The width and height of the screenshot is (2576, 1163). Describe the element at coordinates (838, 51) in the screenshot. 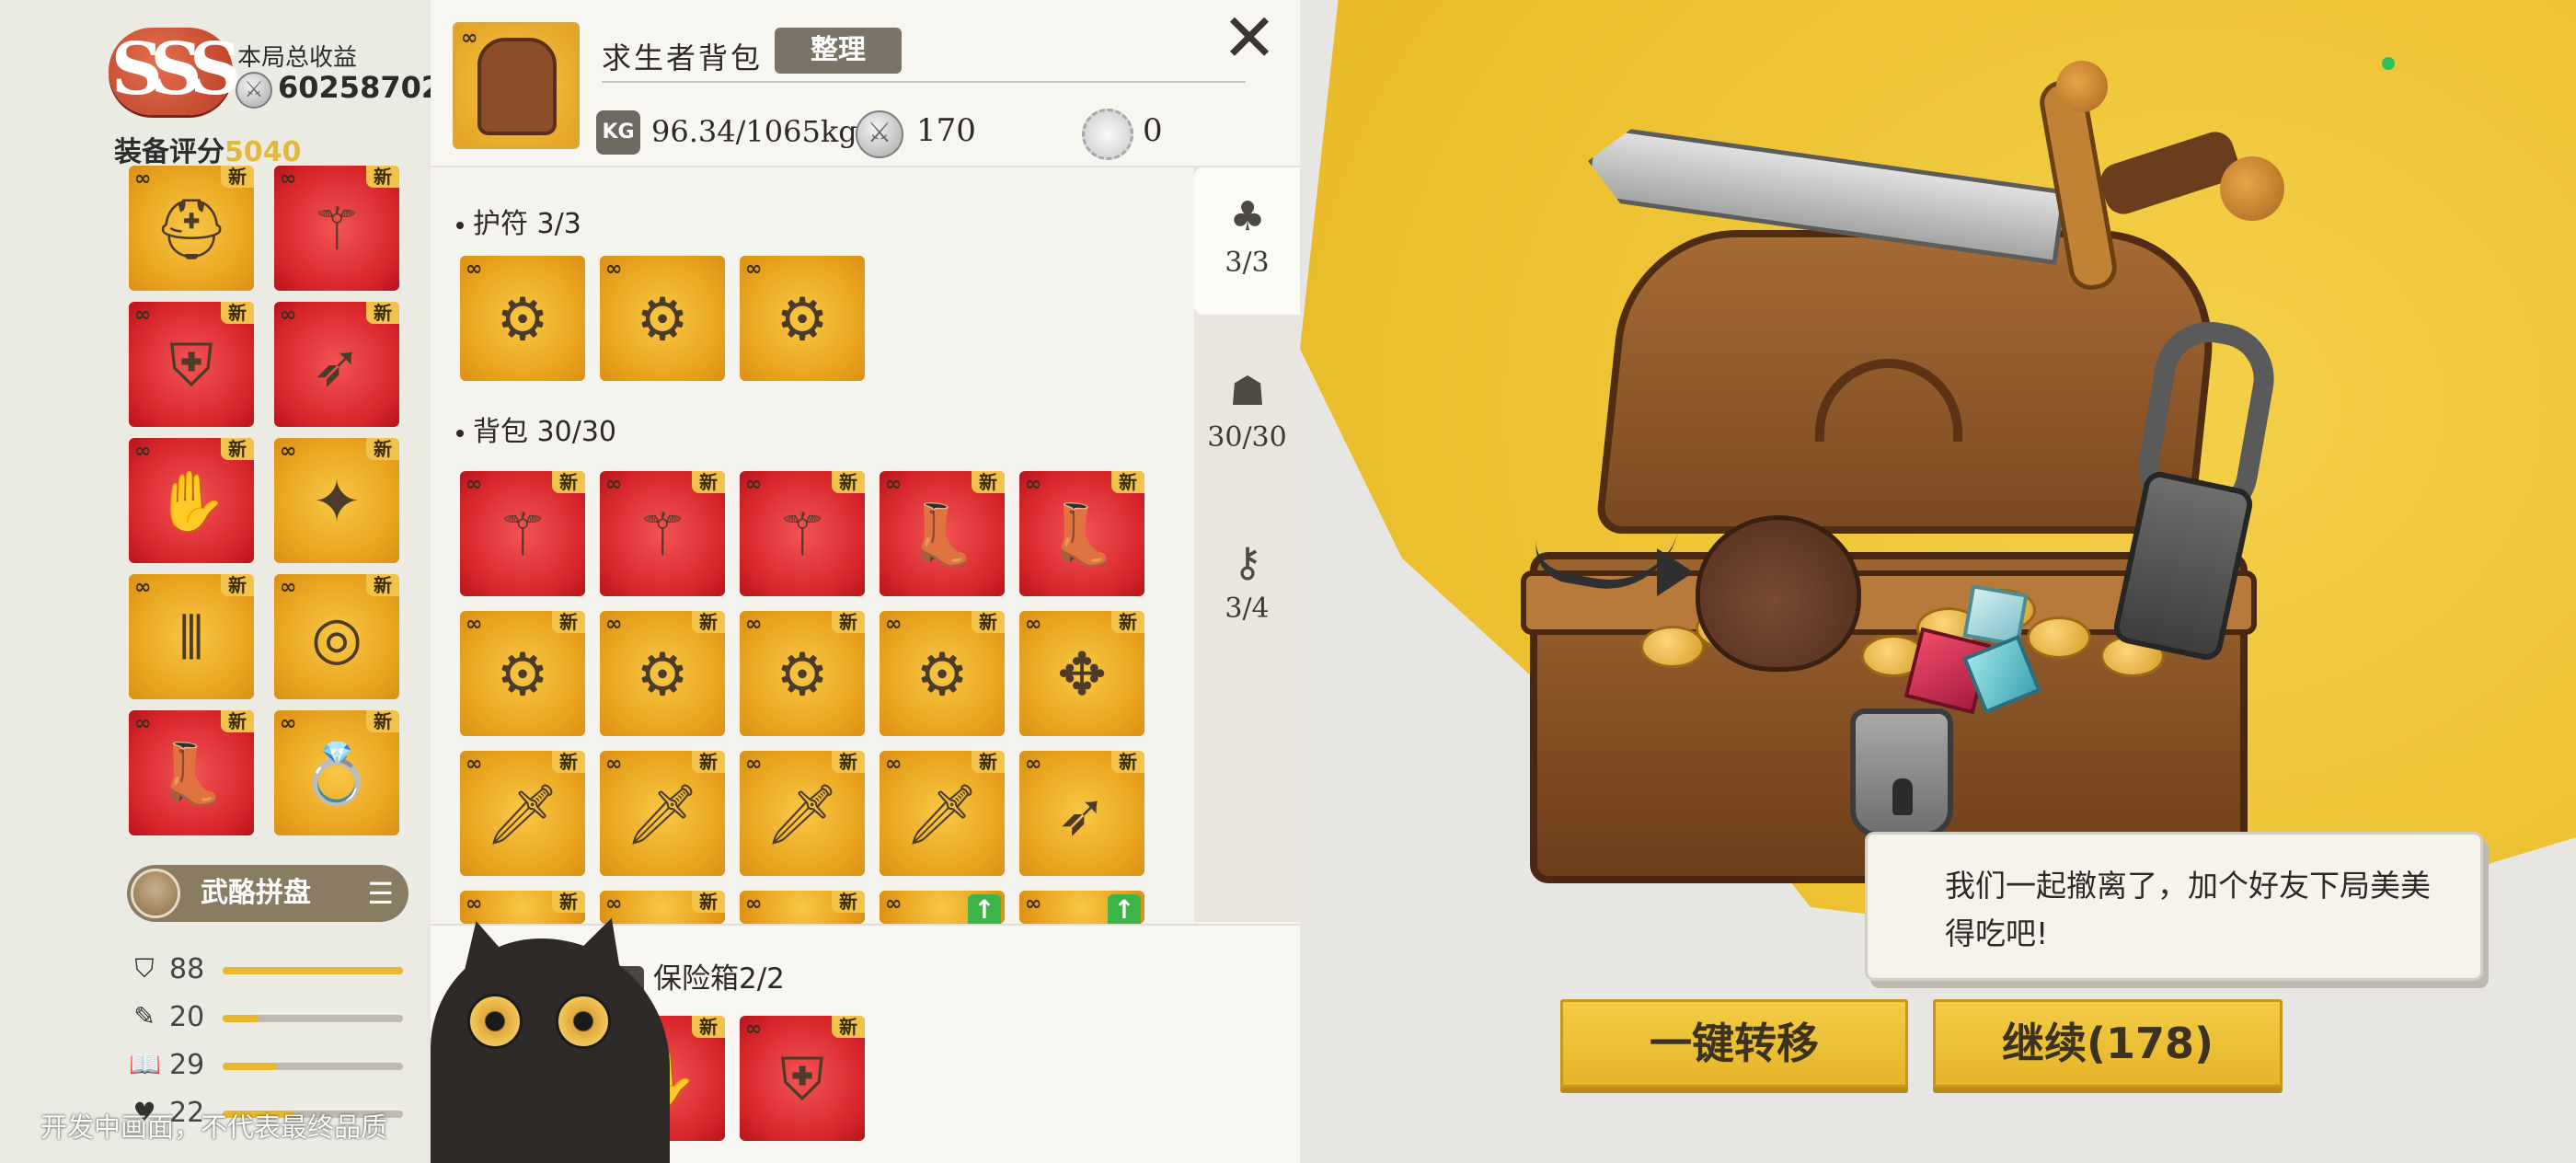

I see `sort-button: 整理` at that location.